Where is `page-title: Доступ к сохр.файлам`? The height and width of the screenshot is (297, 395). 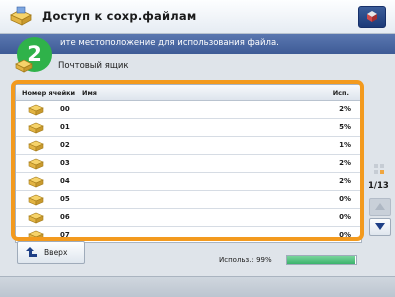
page-title: Доступ к сохр.файлам is located at coordinates (119, 16).